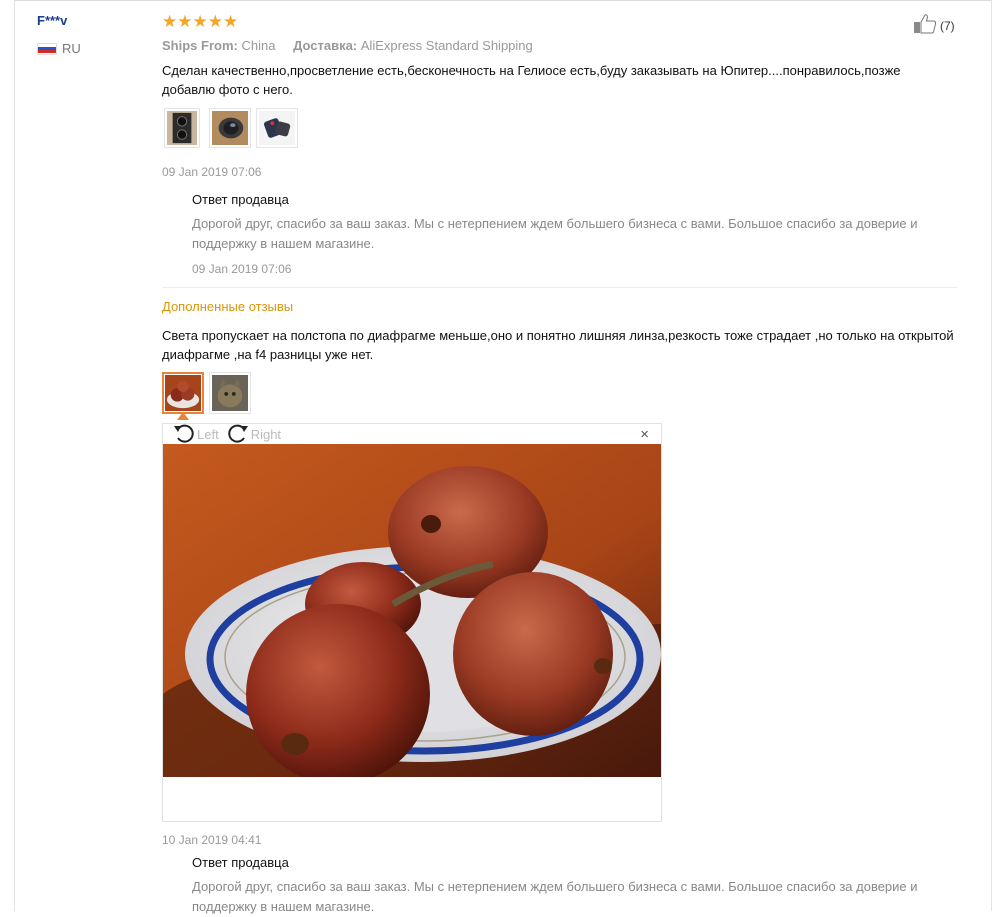 The height and width of the screenshot is (917, 994). I want to click on rotate-right-button: Right, so click(254, 434).